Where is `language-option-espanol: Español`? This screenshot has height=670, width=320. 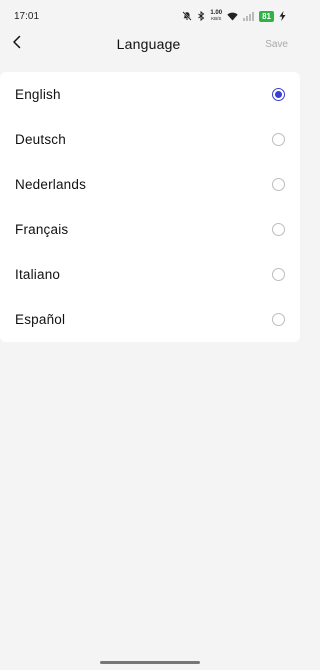 language-option-espanol: Español is located at coordinates (150, 319).